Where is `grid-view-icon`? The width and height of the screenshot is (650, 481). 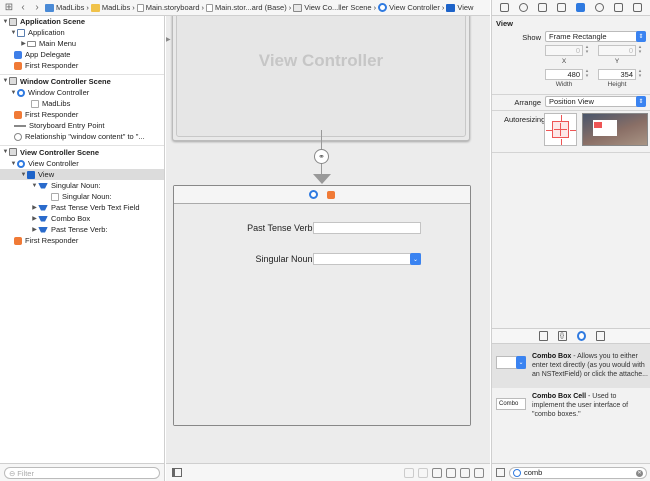 grid-view-icon is located at coordinates (500, 472).